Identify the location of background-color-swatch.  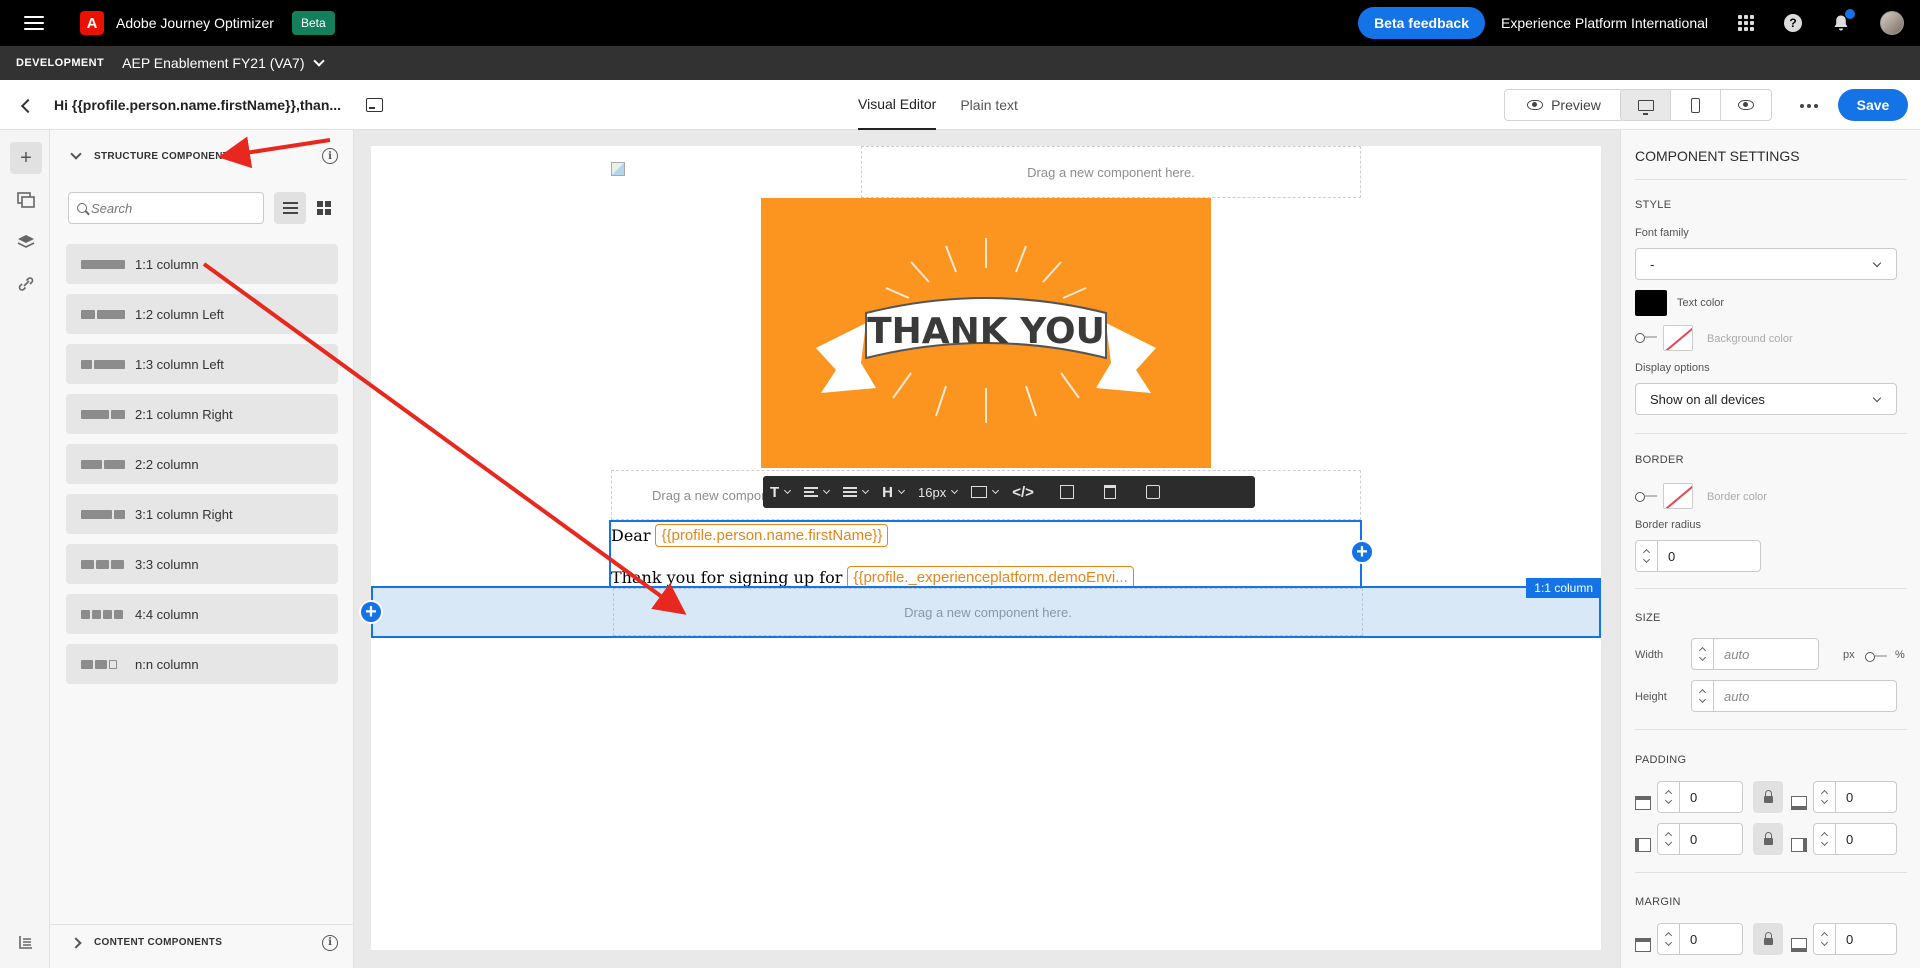
(1678, 338).